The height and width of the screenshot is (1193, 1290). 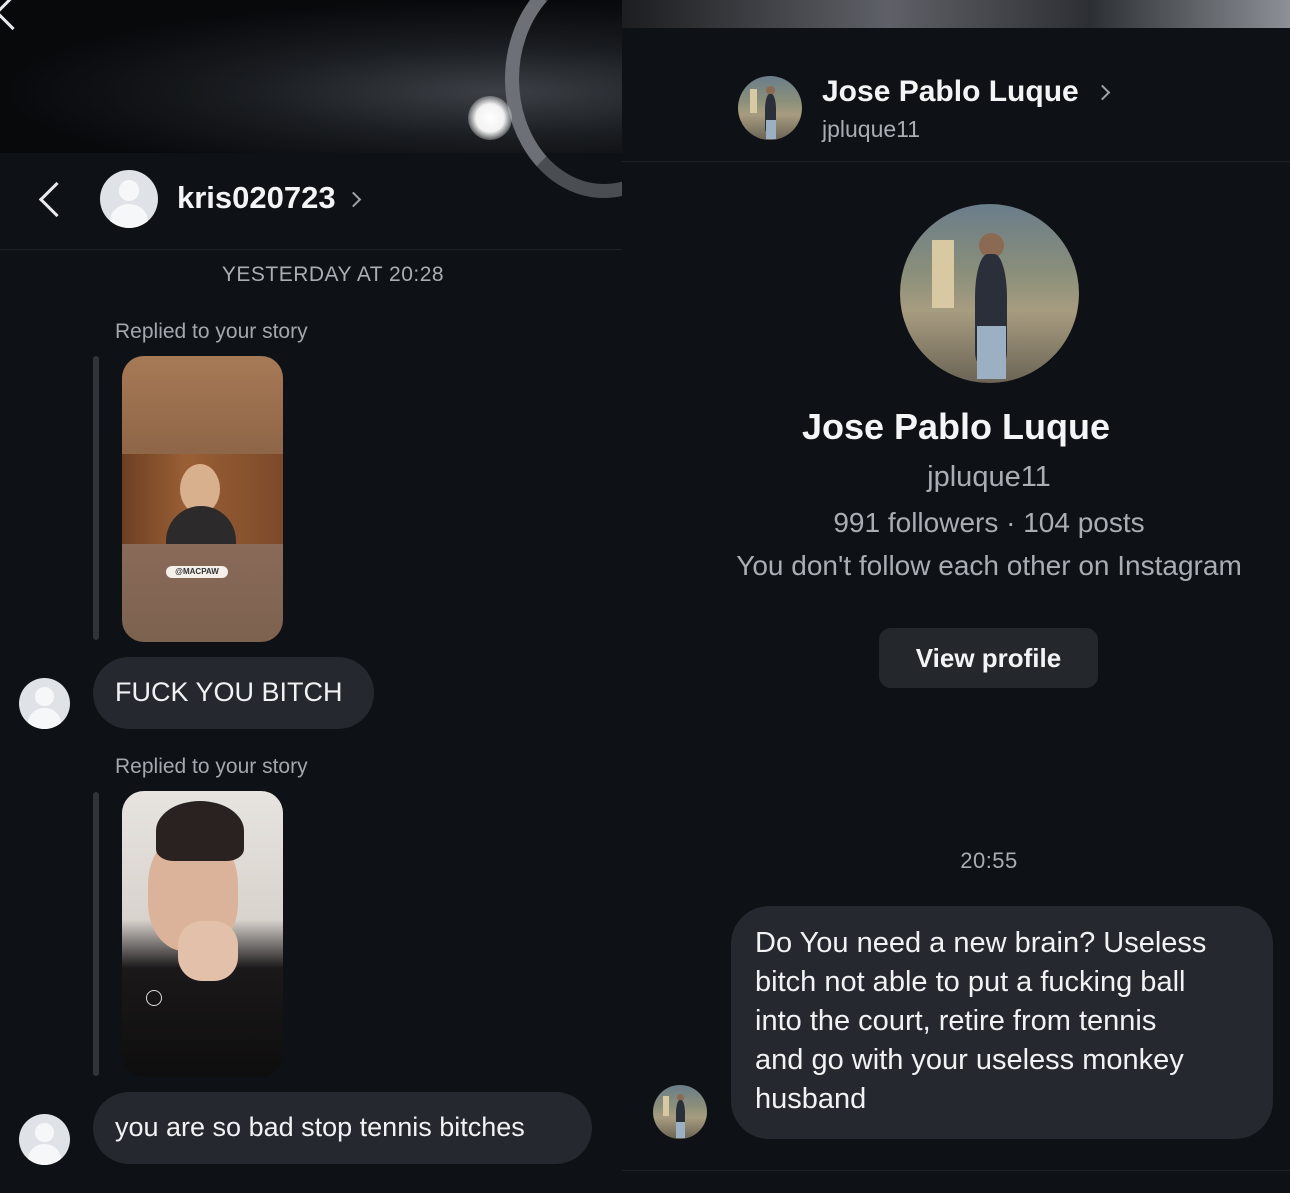 I want to click on story-thumbnail: @MACPAW, so click(x=202, y=499).